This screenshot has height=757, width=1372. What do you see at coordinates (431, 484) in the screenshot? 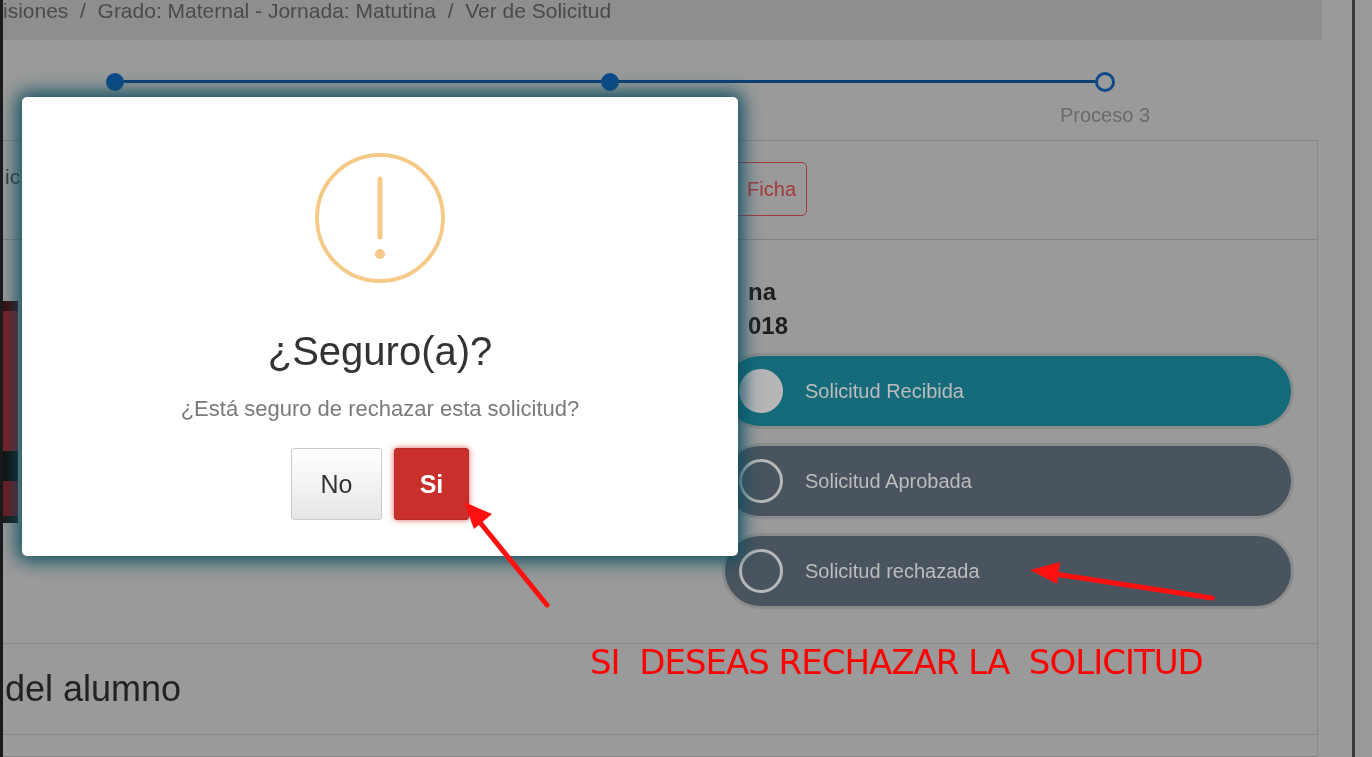
I see `confirm-button: Si` at bounding box center [431, 484].